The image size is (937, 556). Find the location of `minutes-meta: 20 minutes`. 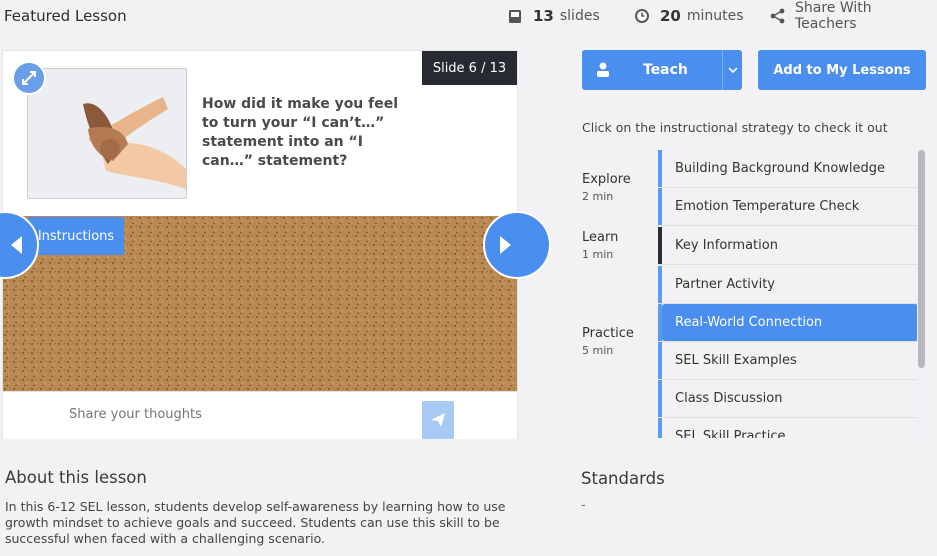

minutes-meta: 20 minutes is located at coordinates (689, 16).